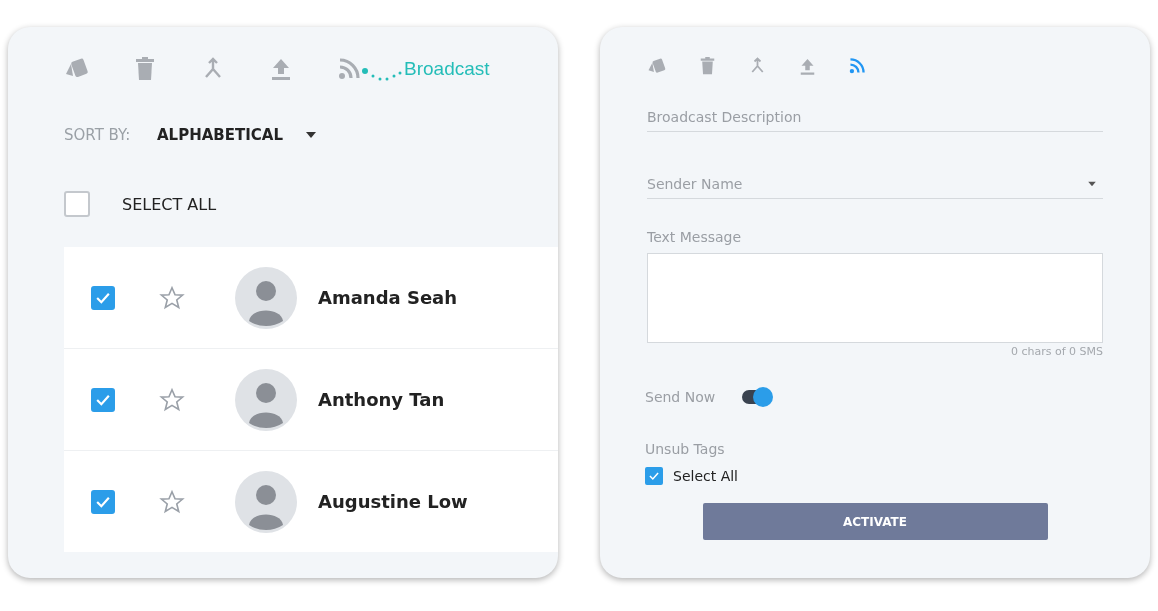 The image size is (1158, 611). Describe the element at coordinates (695, 237) in the screenshot. I see `text-message-label: Text Message` at that location.